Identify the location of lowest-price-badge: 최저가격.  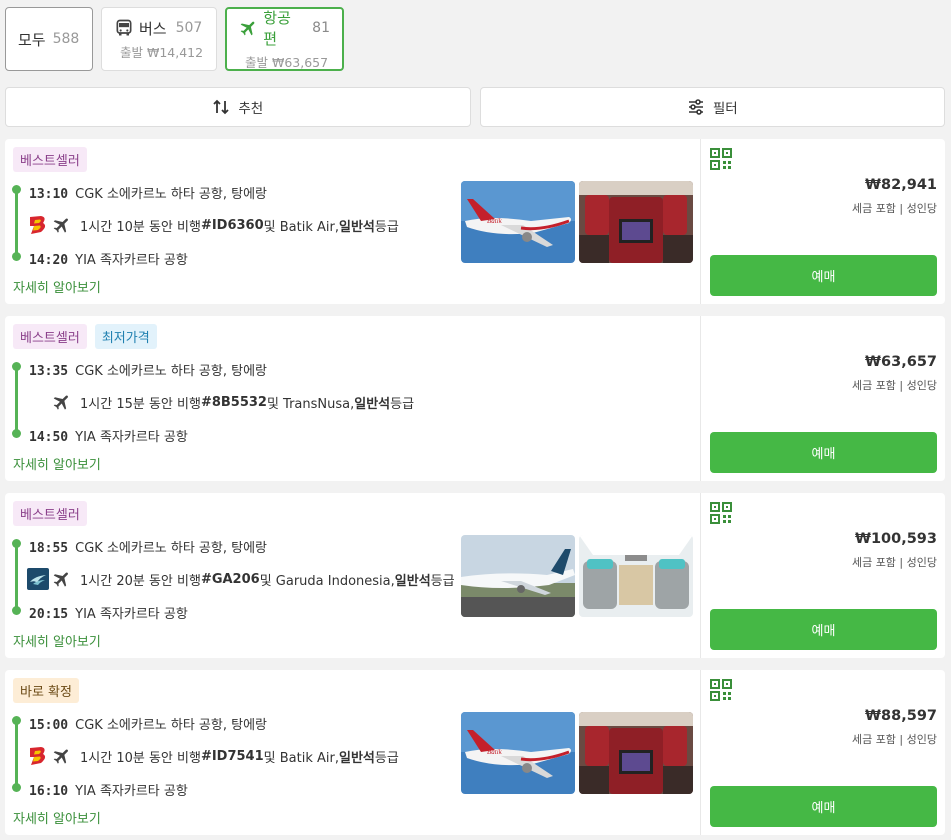
(125, 336).